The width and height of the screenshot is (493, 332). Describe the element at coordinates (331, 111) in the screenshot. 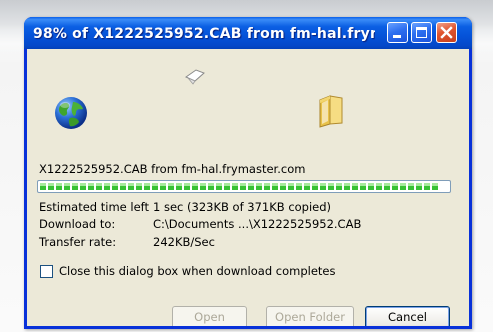

I see `folder-icon` at that location.